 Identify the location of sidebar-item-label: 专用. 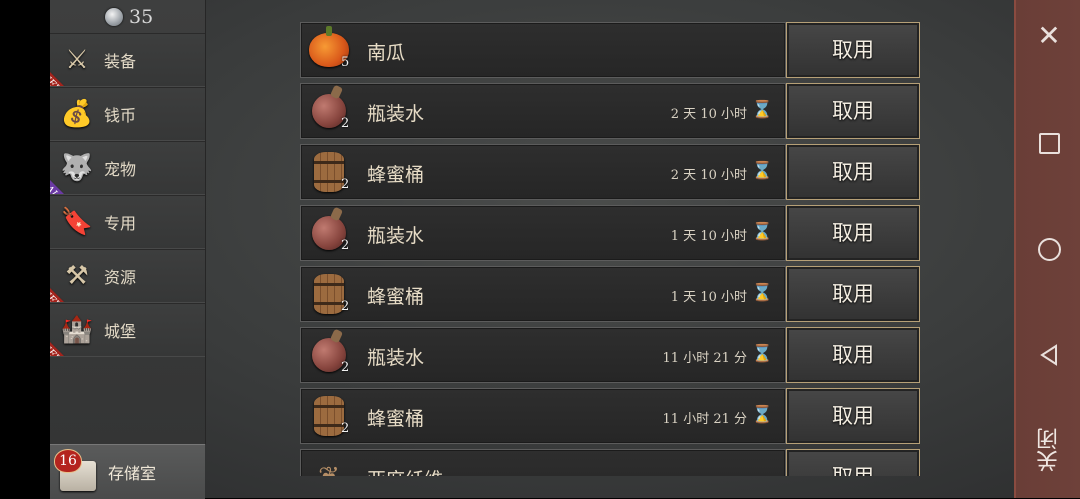
(120, 223).